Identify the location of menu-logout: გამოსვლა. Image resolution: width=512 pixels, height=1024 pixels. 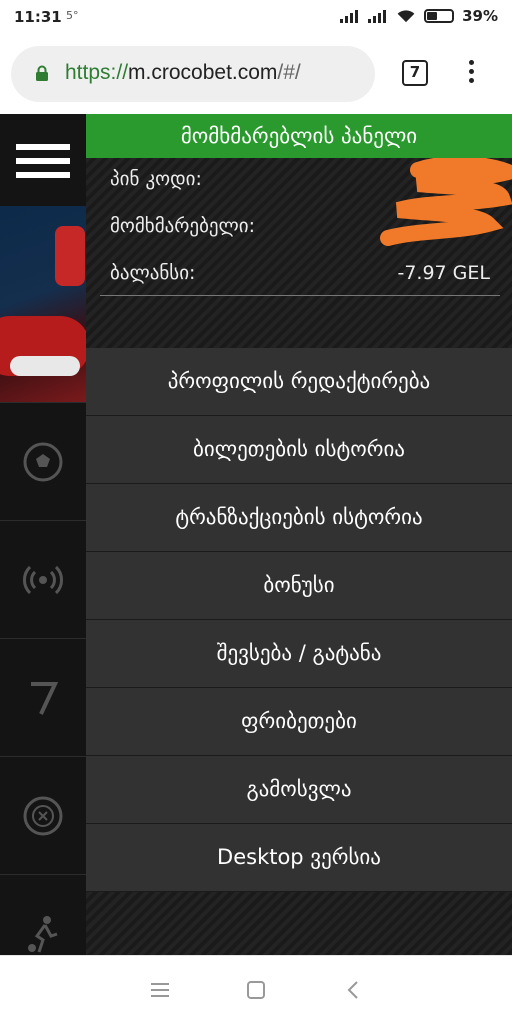
(299, 790).